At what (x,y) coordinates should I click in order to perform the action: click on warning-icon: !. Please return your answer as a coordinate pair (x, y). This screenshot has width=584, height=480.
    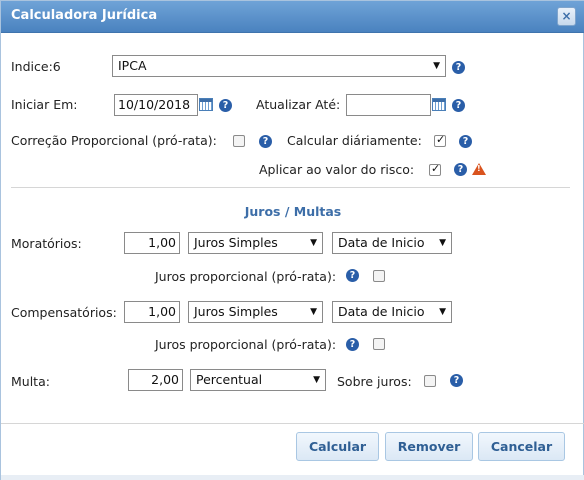
    Looking at the image, I should click on (479, 169).